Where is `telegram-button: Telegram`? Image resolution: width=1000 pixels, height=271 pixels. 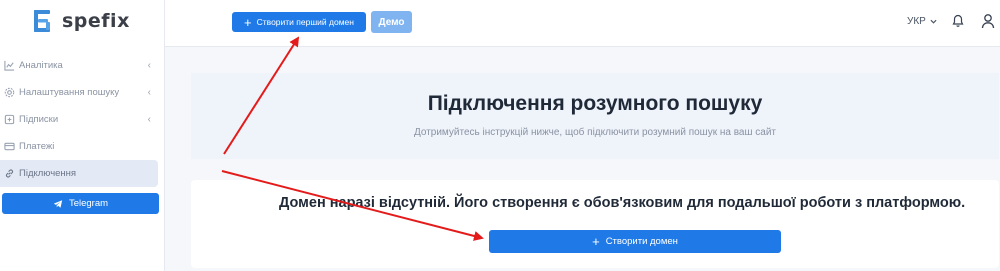
telegram-button: Telegram is located at coordinates (80, 203).